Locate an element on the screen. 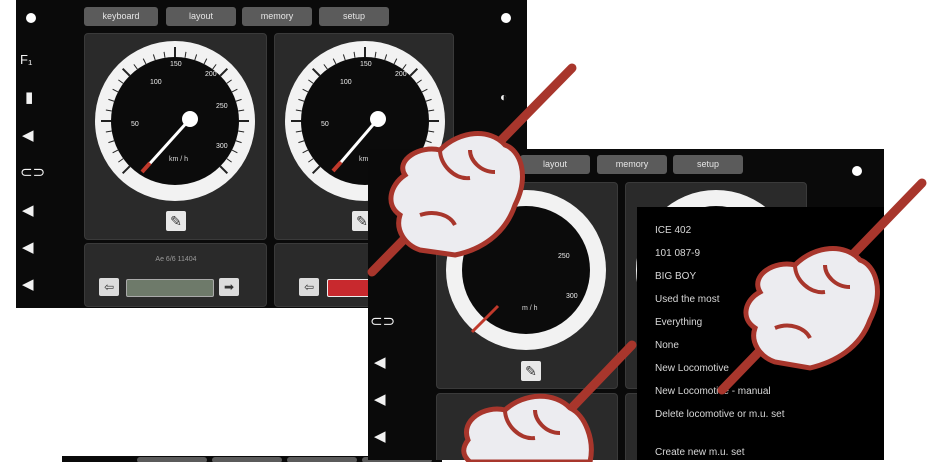 Image resolution: width=935 pixels, height=462 pixels. menu-item-everything: Everything is located at coordinates (678, 322).